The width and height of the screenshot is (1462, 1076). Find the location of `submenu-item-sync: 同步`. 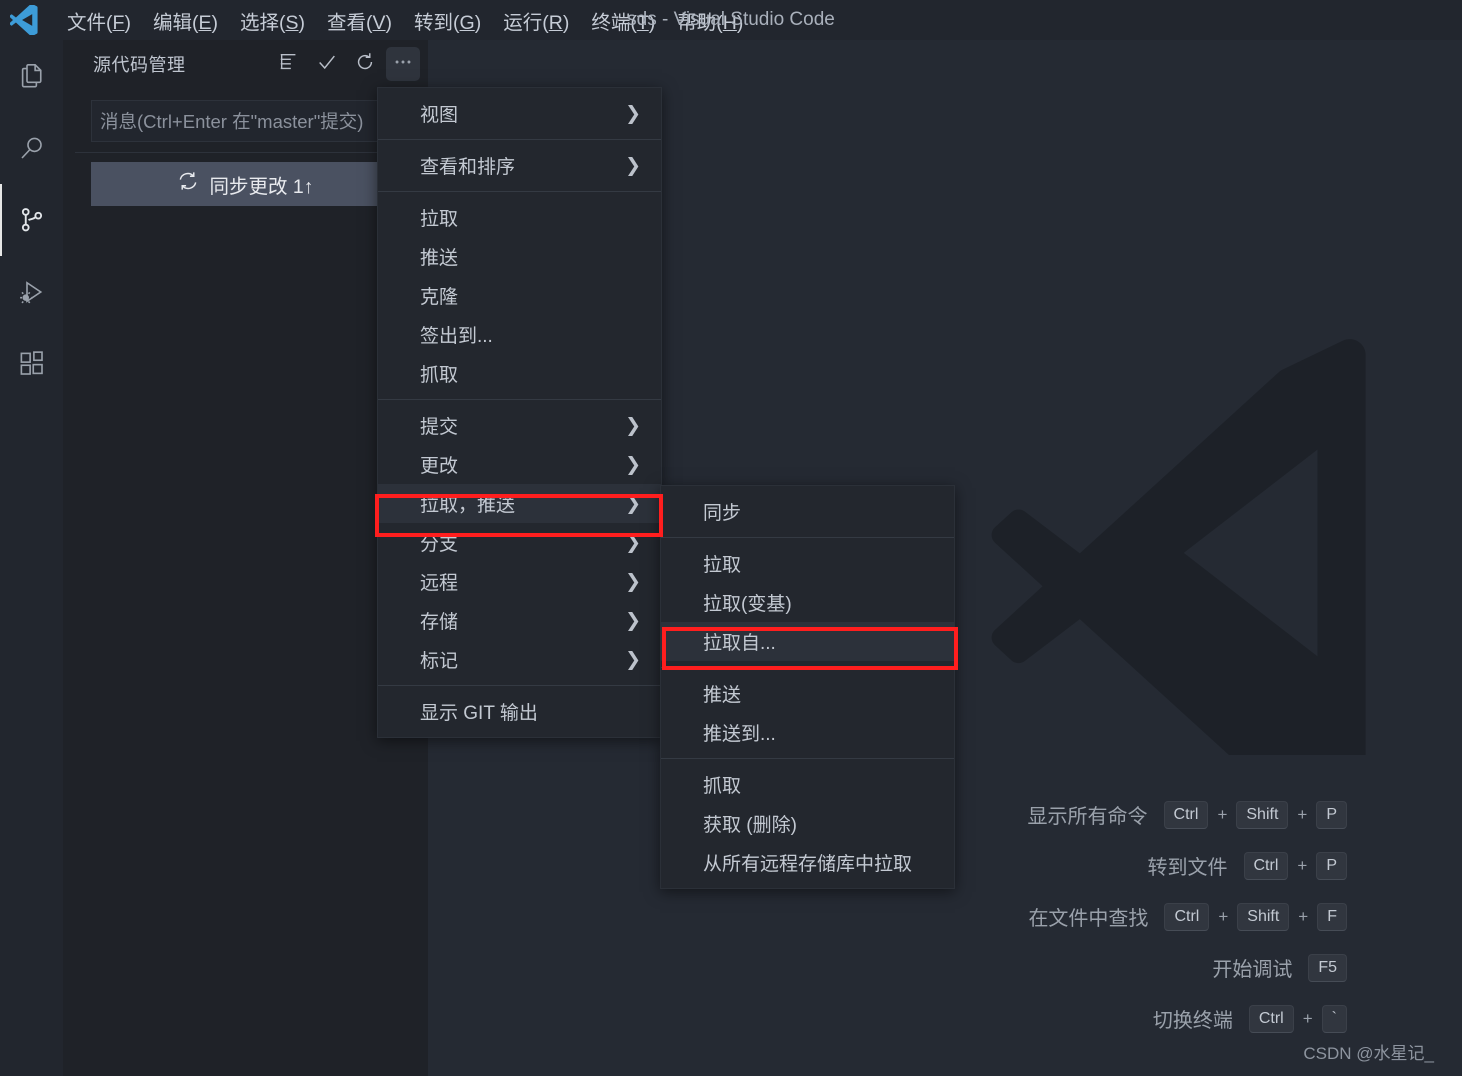

submenu-item-sync: 同步 is located at coordinates (807, 511).